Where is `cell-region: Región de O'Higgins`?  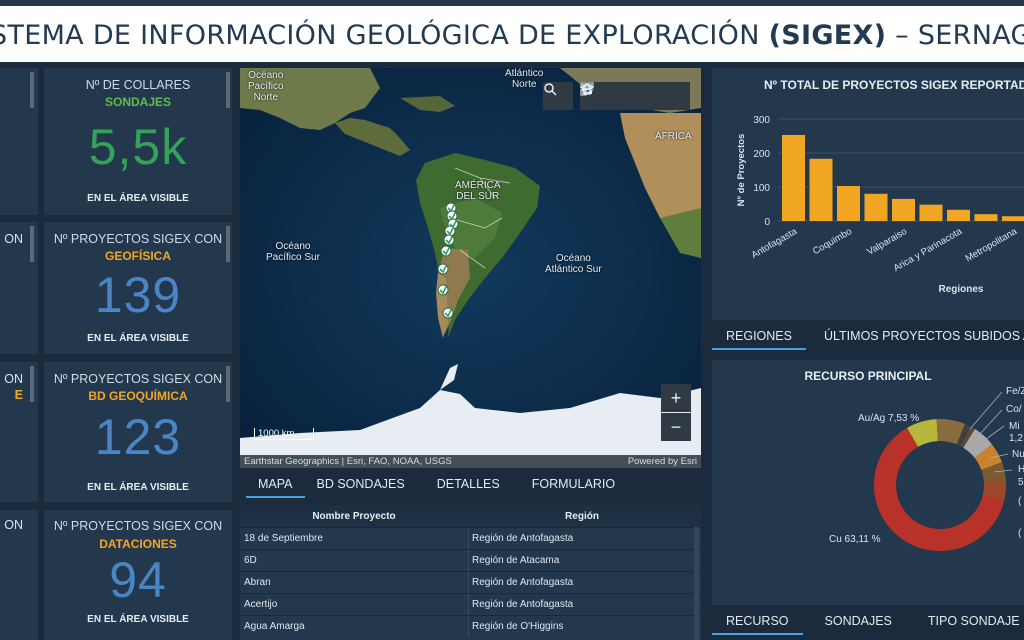
cell-region: Región de O'Higgins is located at coordinates (580, 626).